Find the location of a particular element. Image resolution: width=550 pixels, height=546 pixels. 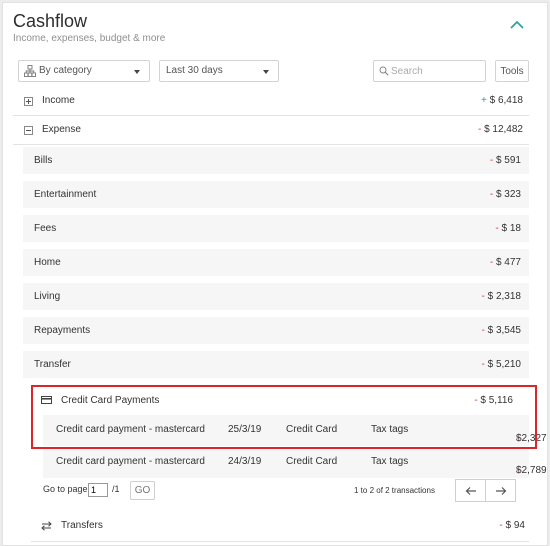

income-label: Income is located at coordinates (58, 100).